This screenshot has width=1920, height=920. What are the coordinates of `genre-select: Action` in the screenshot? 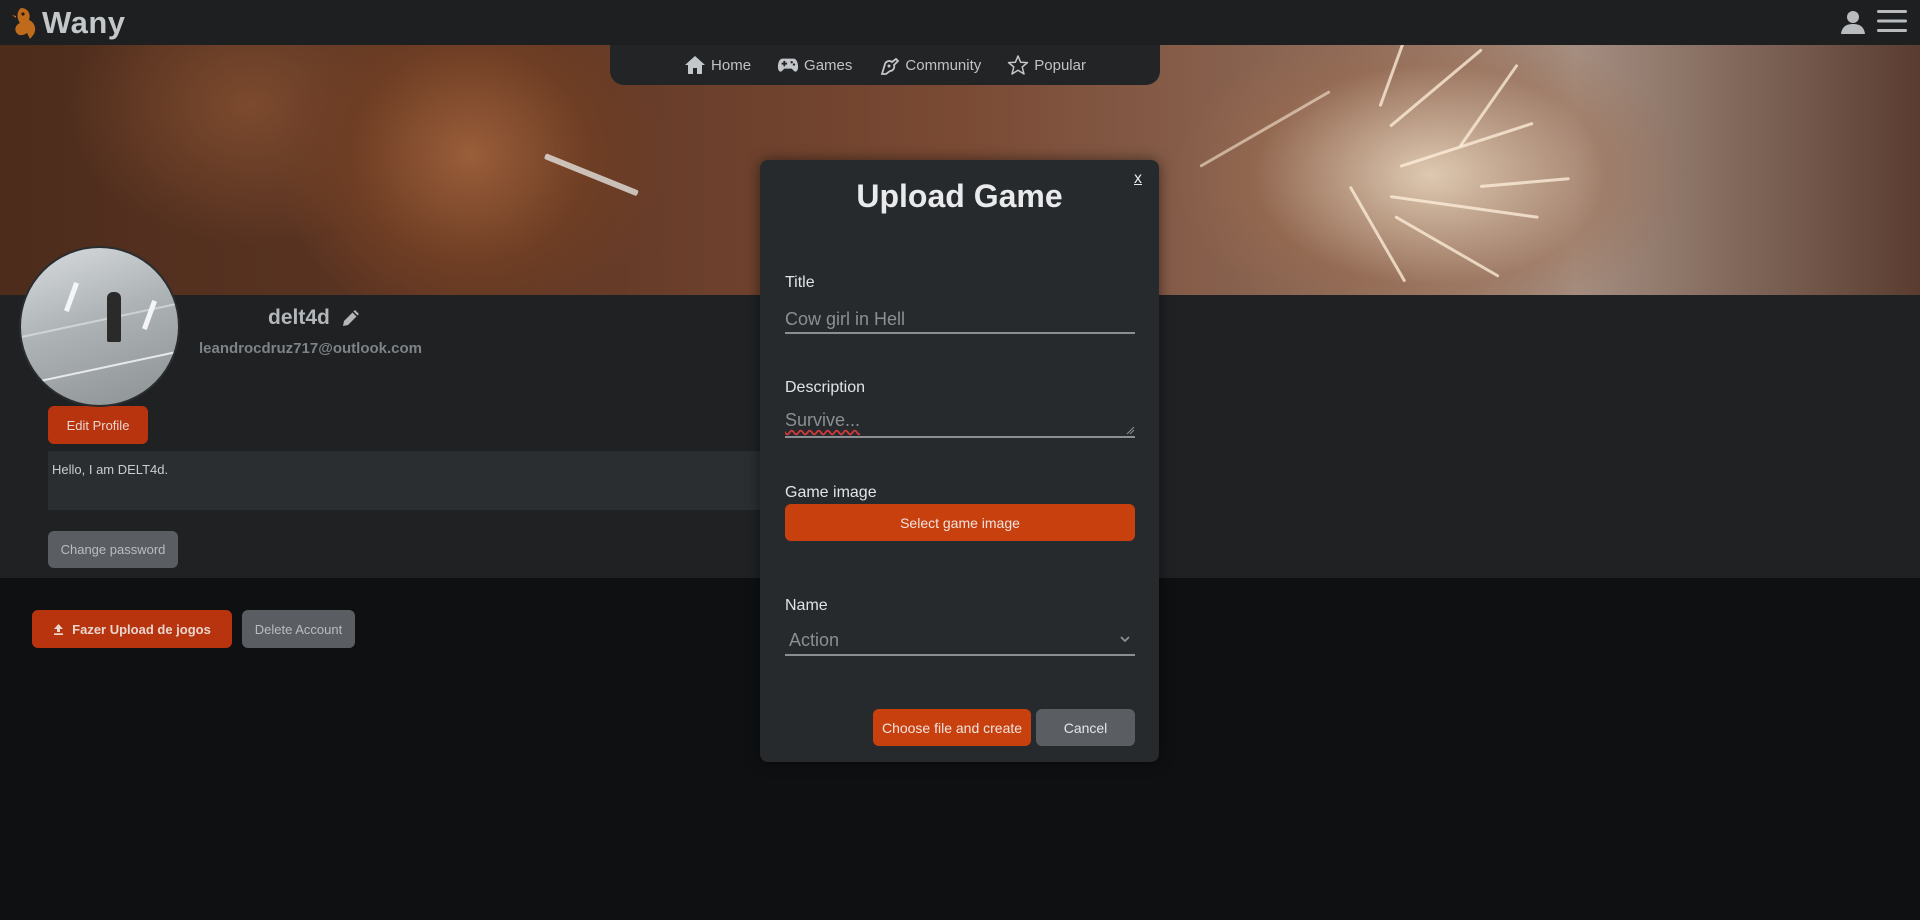 It's located at (960, 641).